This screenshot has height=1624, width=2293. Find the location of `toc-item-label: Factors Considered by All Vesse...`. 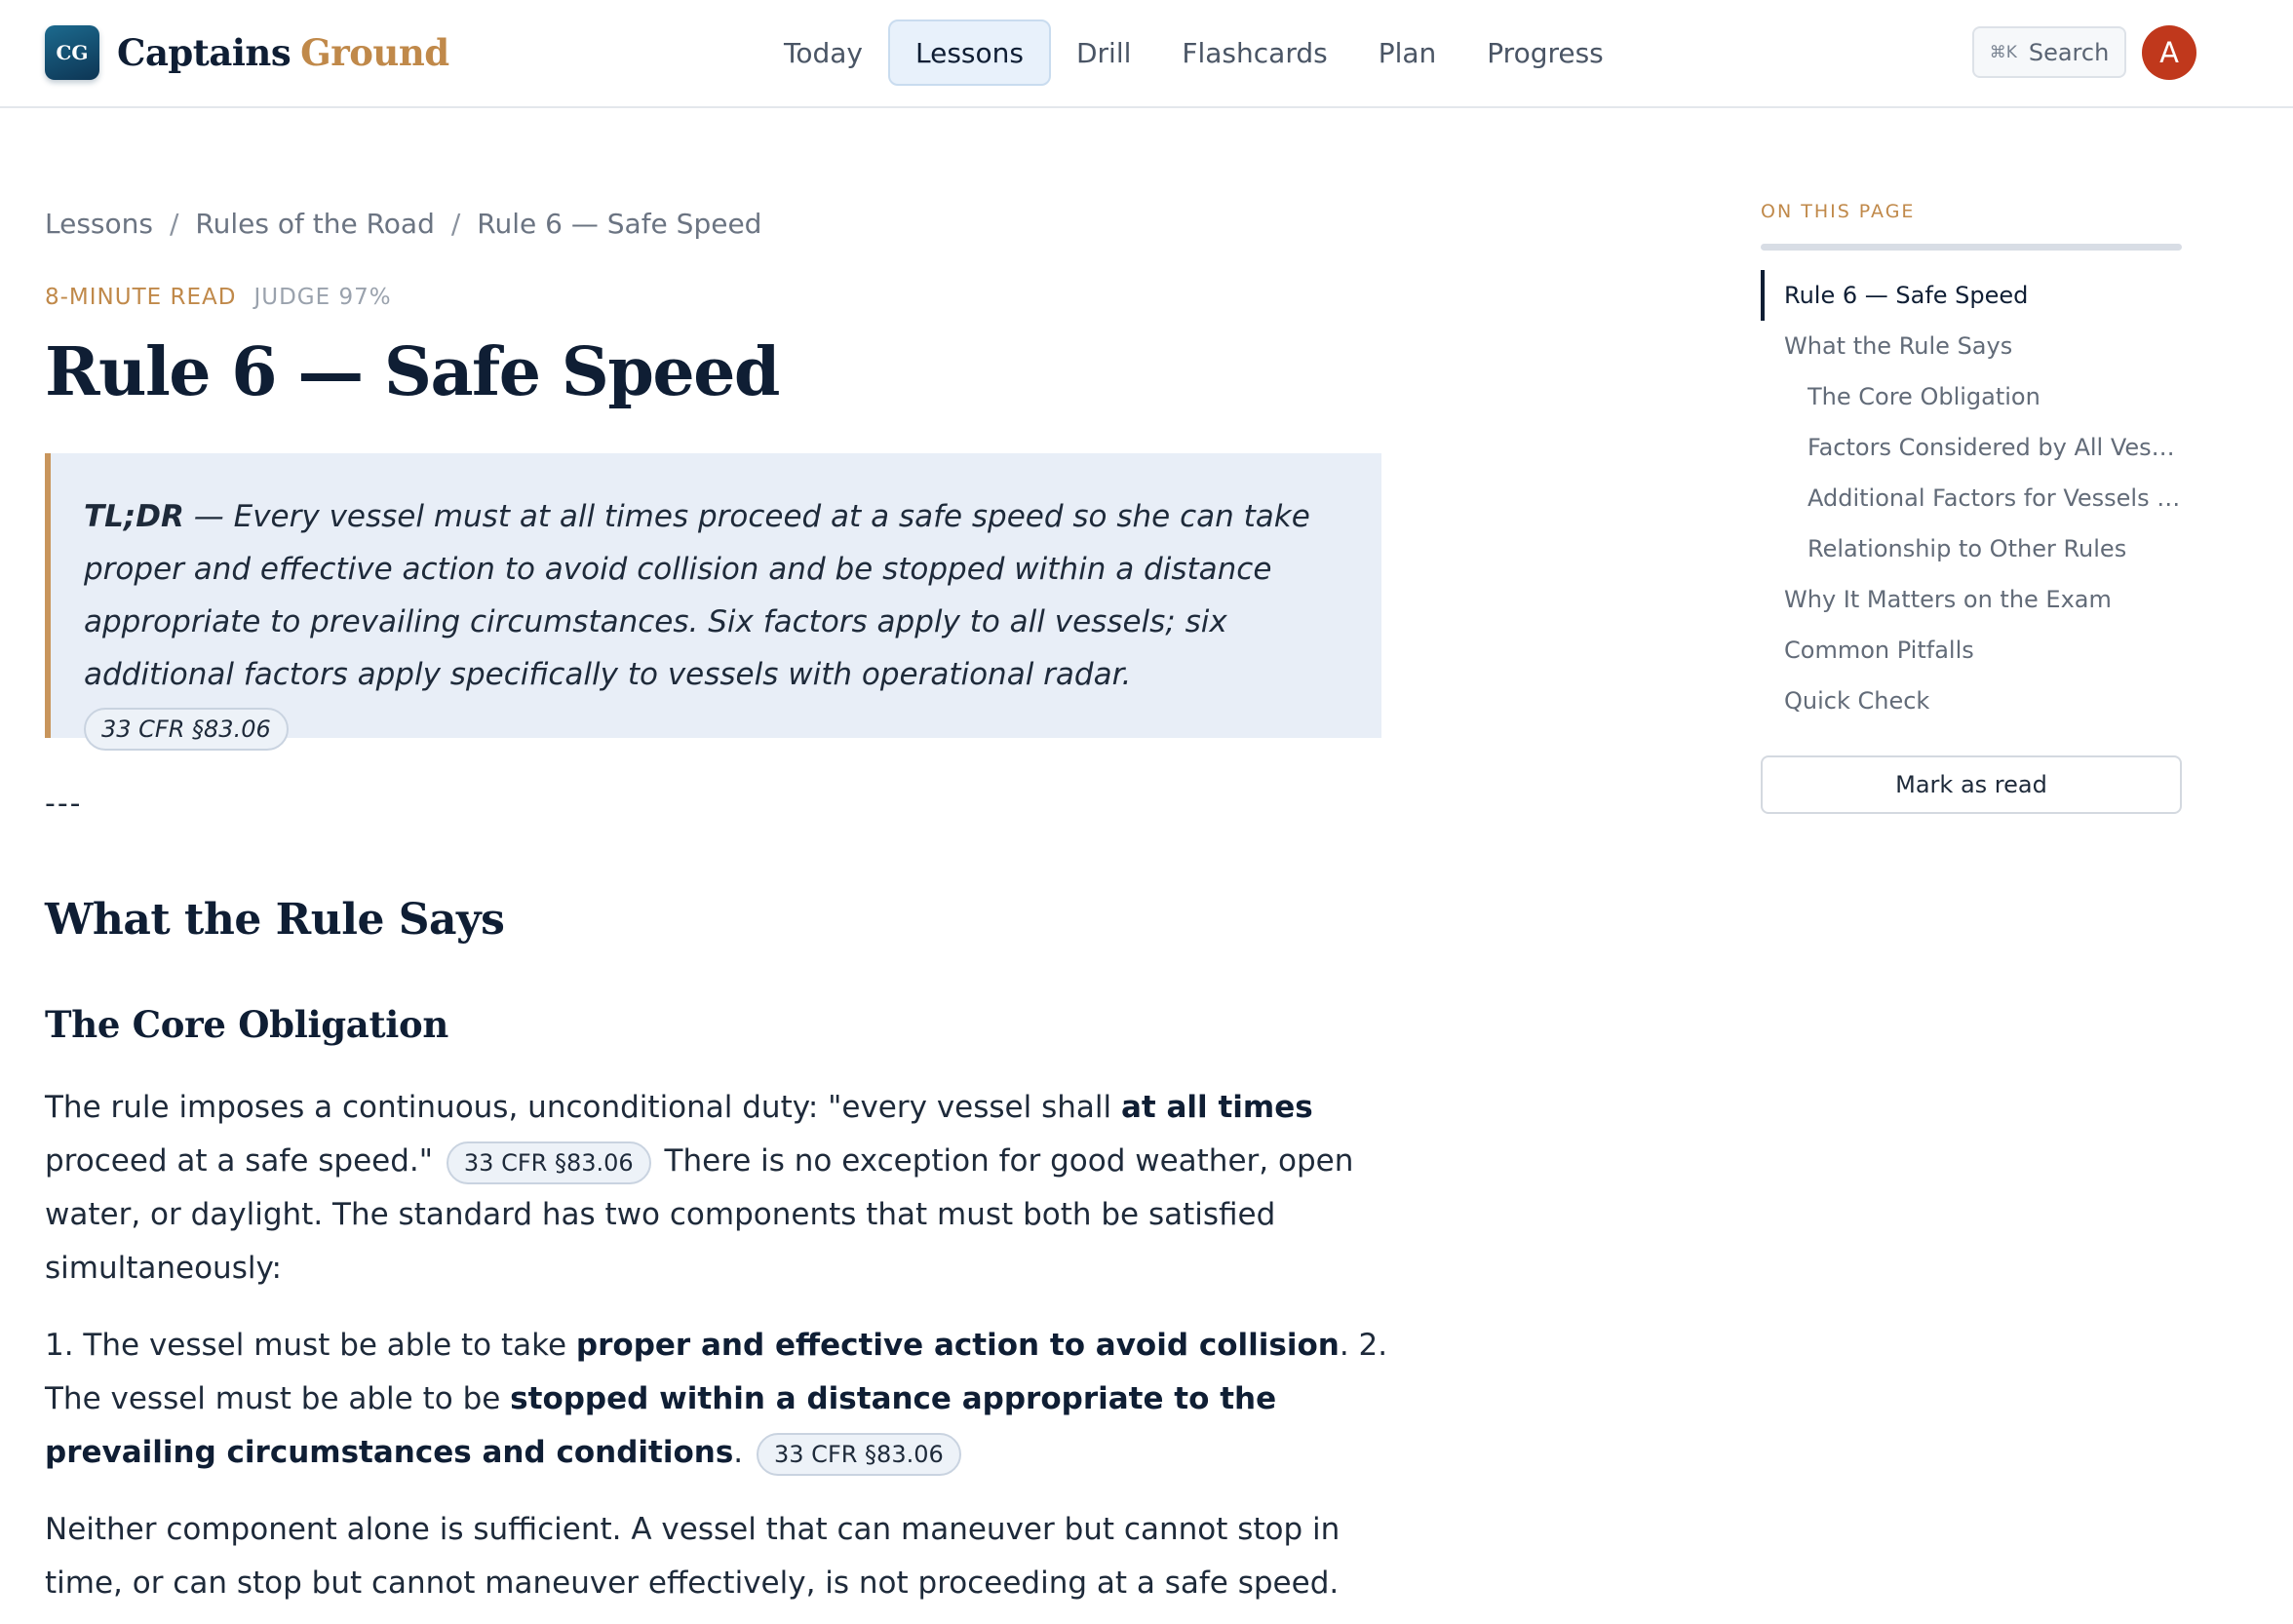

toc-item-label: Factors Considered by All Vesse... is located at coordinates (1995, 448).